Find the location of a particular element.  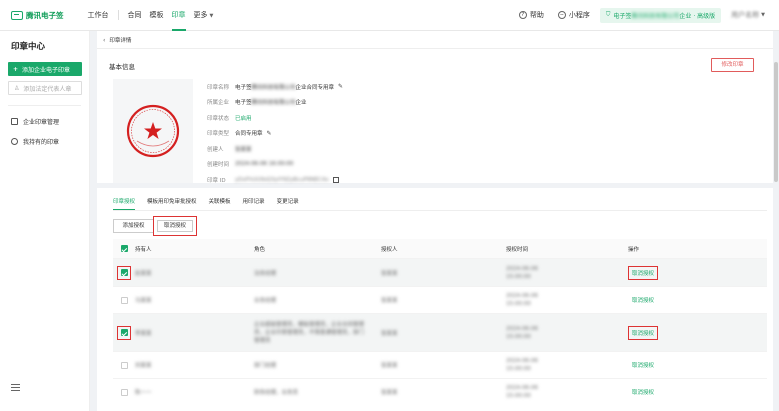

seal-image is located at coordinates (153, 131).